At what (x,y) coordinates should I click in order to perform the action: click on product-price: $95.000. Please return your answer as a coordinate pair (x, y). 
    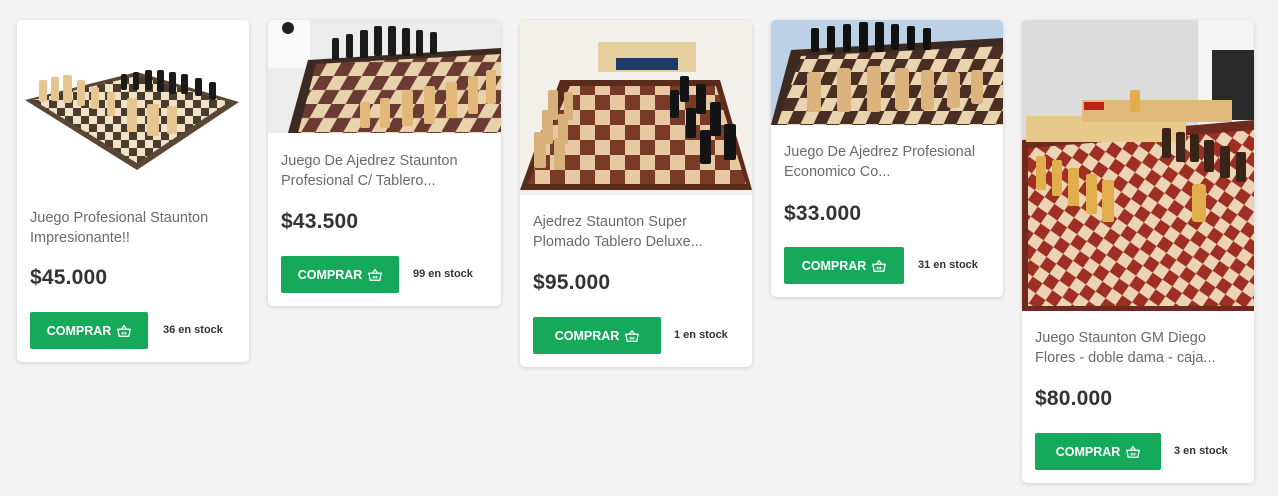
    Looking at the image, I should click on (572, 282).